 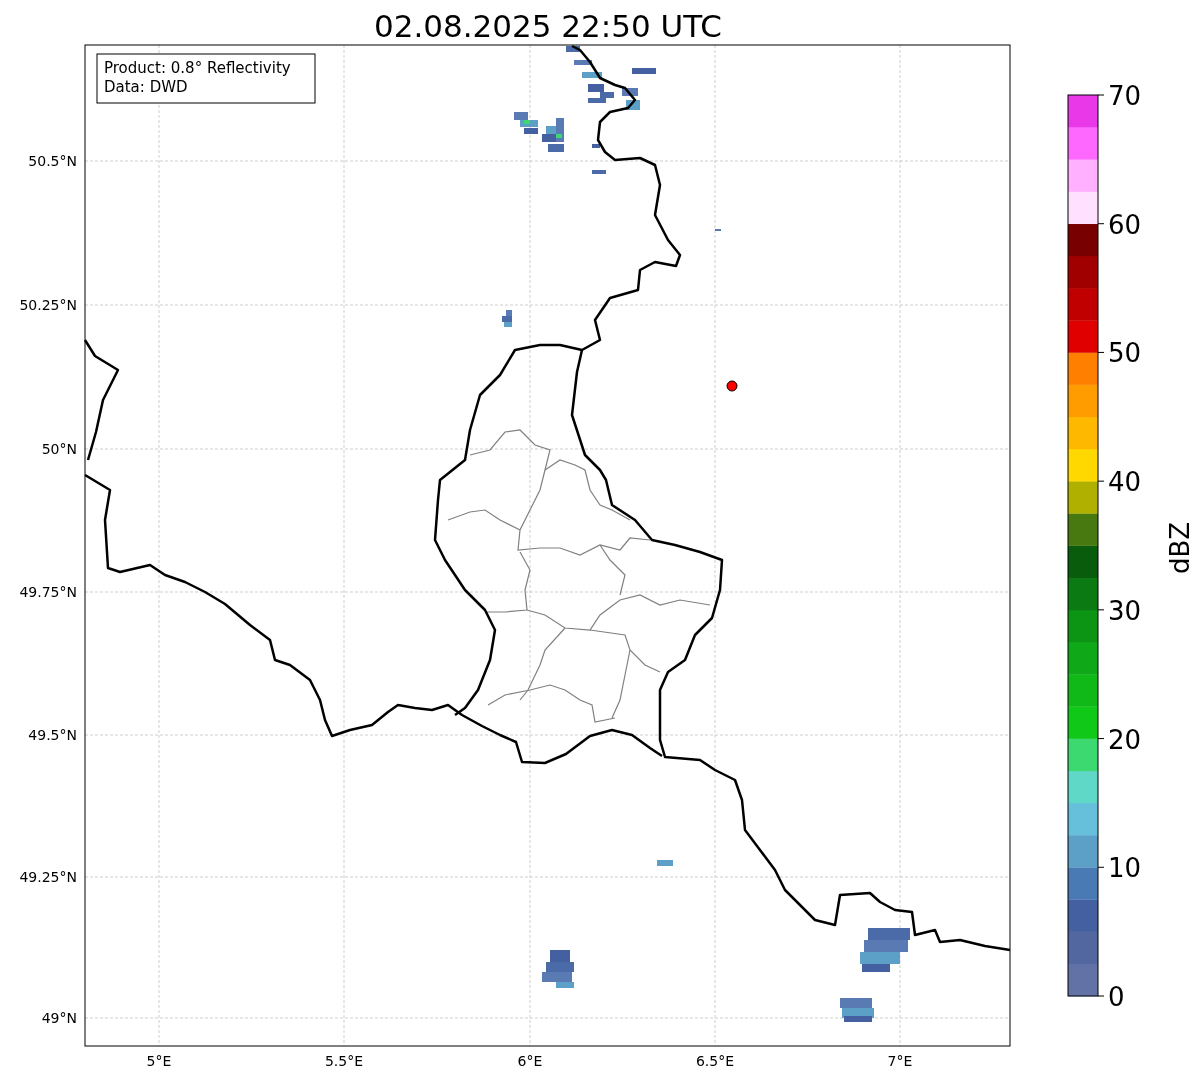 I want to click on colorbar-tick-label: 60, so click(x=1125, y=224).